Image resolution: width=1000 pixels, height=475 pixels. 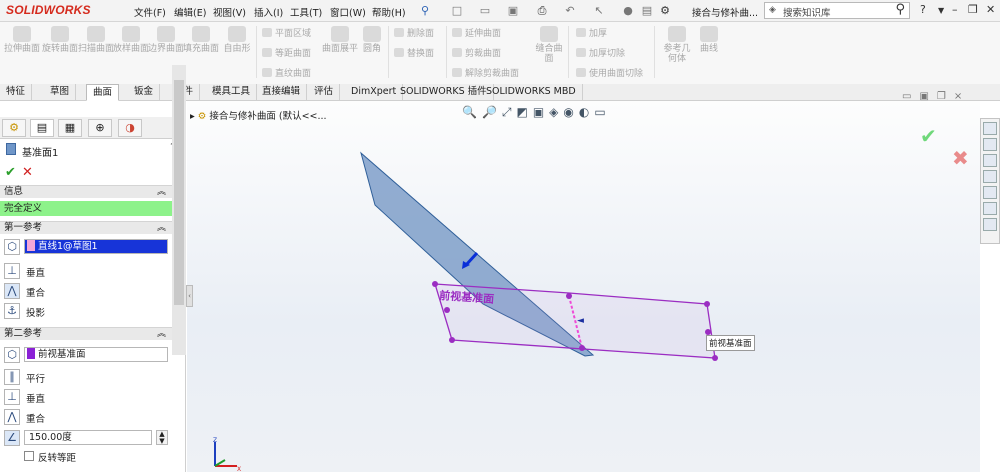 I want to click on appearances-icon, so click(x=990, y=192).